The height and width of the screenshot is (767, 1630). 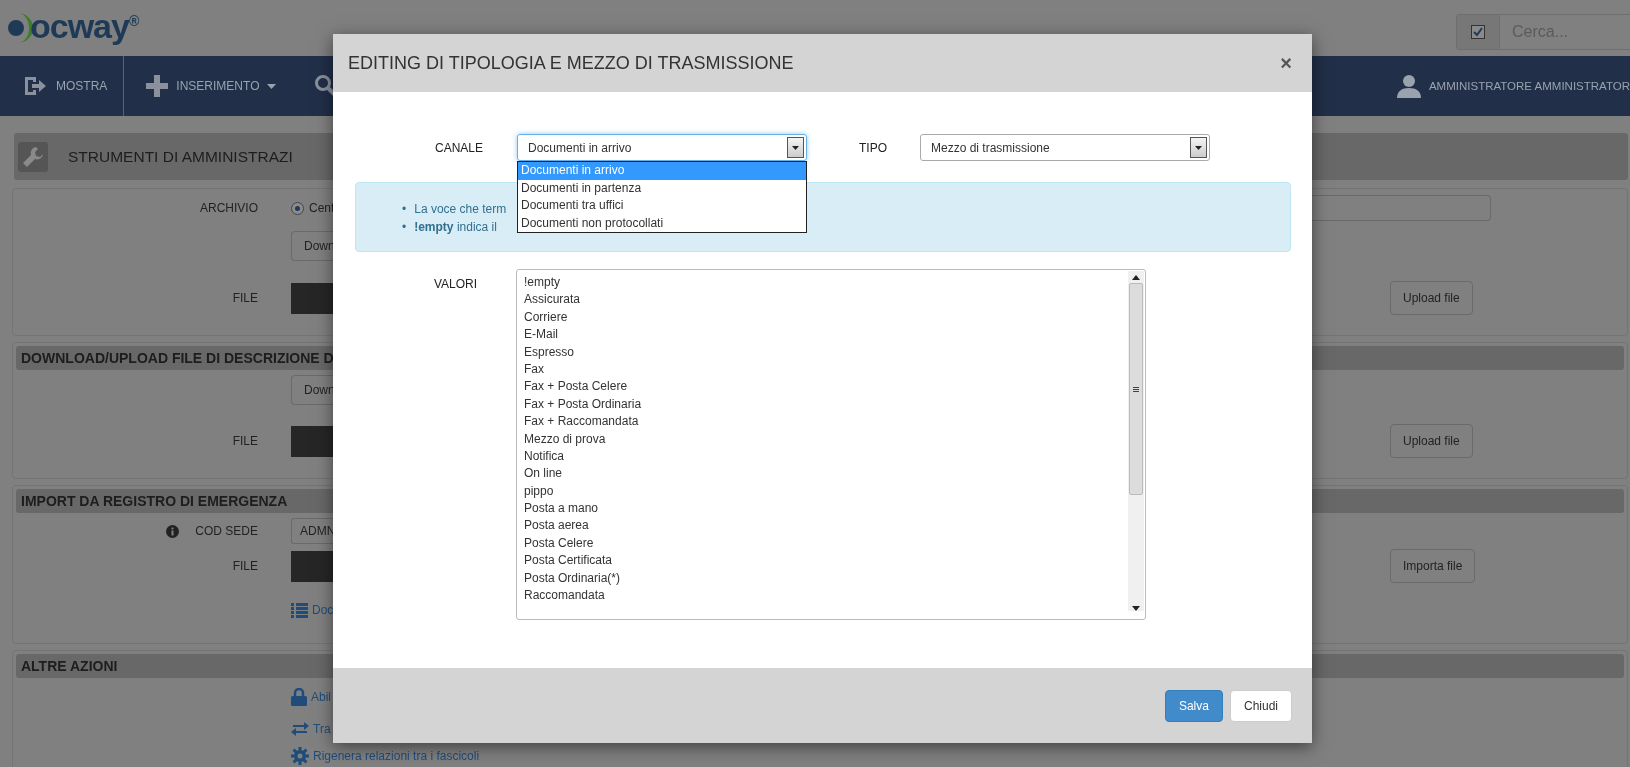 I want to click on list-item: Assicurata, so click(x=826, y=300).